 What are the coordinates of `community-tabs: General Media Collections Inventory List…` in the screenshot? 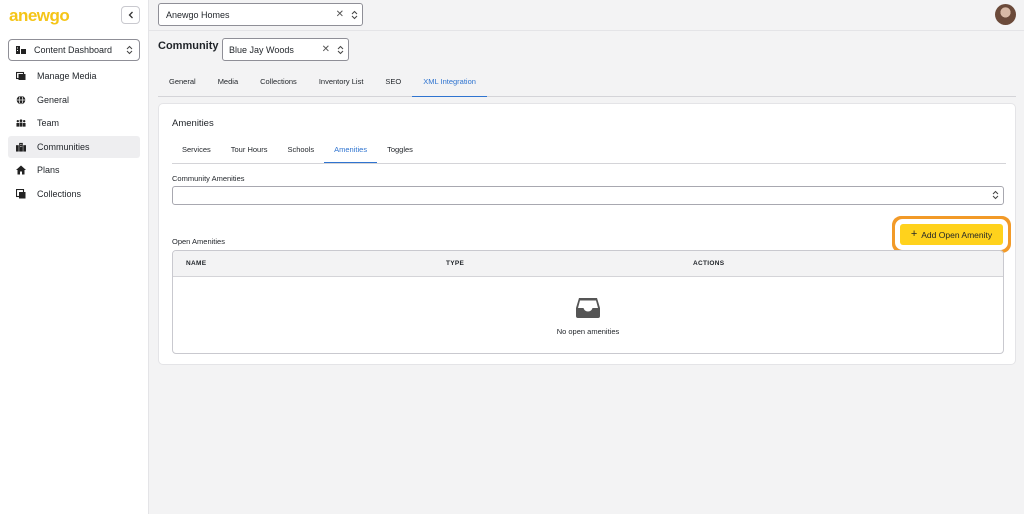 It's located at (587, 81).